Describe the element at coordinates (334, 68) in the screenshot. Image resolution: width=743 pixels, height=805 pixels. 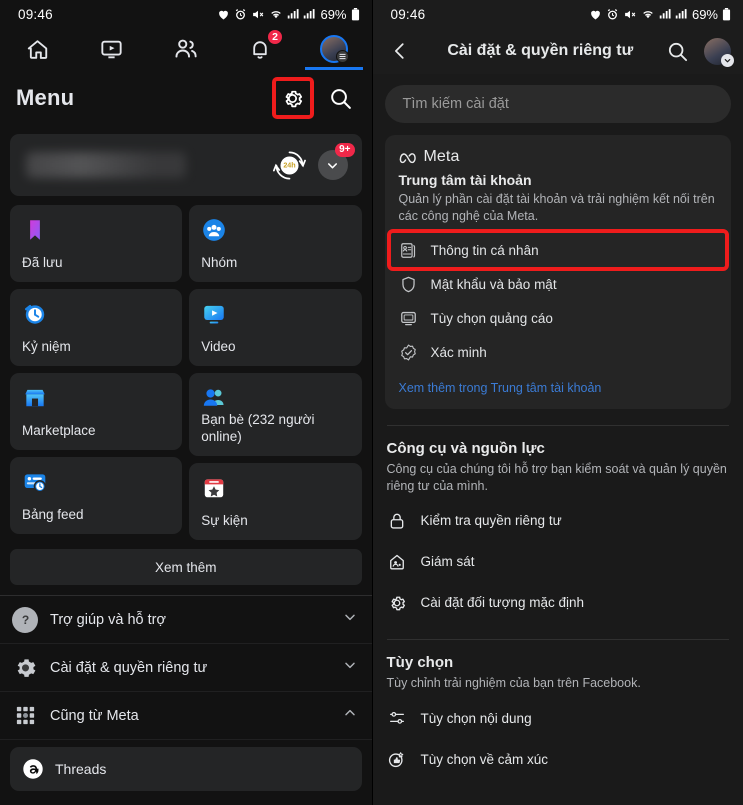
I see `active-tab-indicator` at that location.